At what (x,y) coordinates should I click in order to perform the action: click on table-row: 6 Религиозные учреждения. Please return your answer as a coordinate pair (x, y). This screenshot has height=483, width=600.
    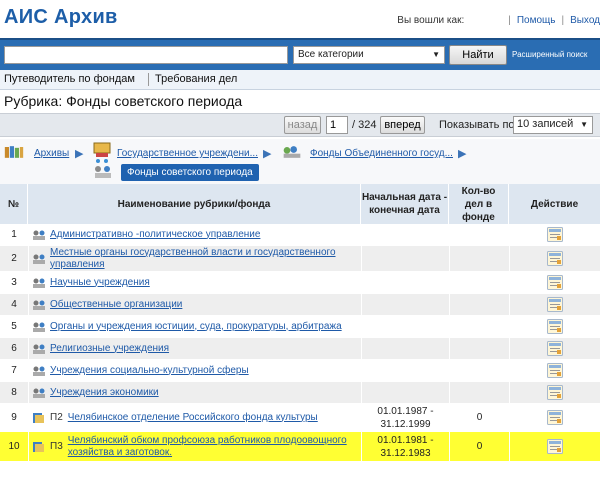
    Looking at the image, I should click on (300, 349).